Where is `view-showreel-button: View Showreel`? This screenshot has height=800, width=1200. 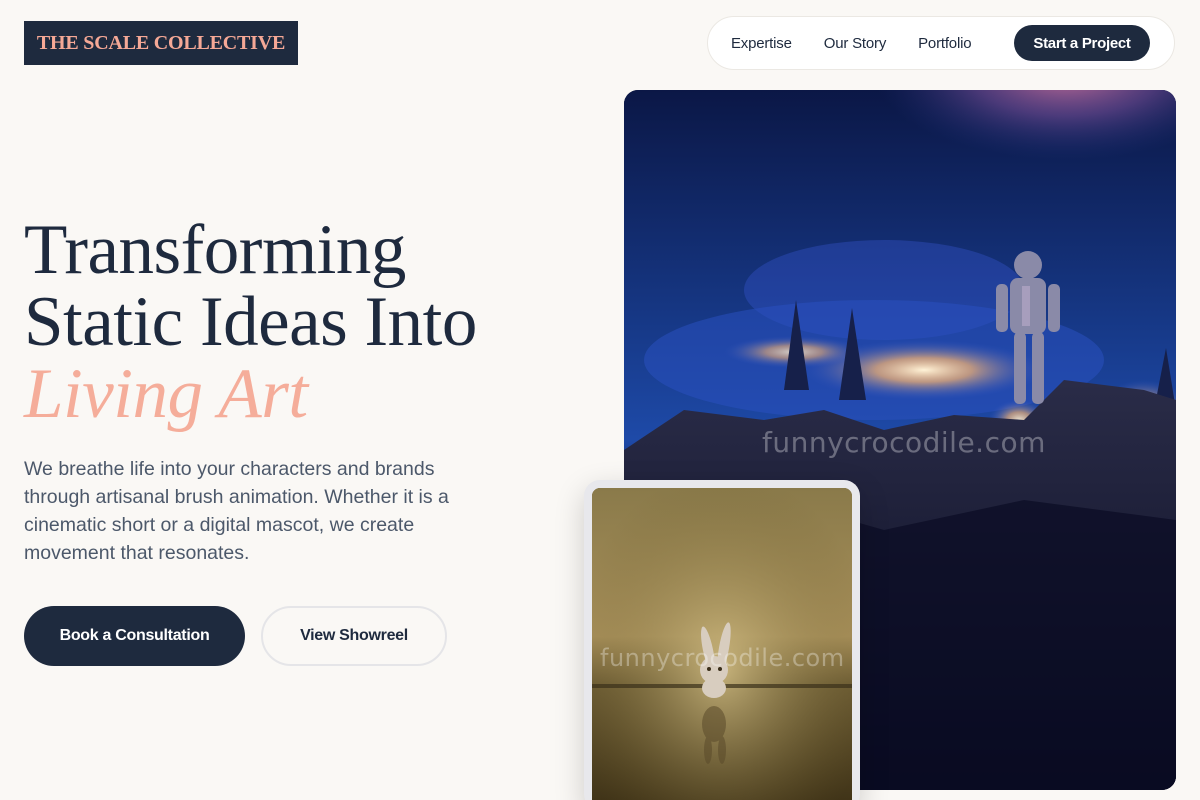 view-showreel-button: View Showreel is located at coordinates (354, 636).